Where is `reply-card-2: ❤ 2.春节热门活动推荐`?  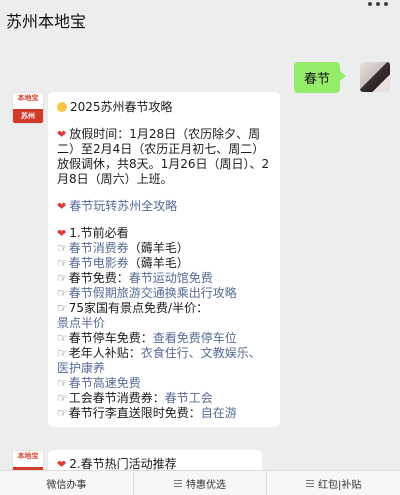 reply-card-2: ❤ 2.春节热门活动推荐 is located at coordinates (155, 460).